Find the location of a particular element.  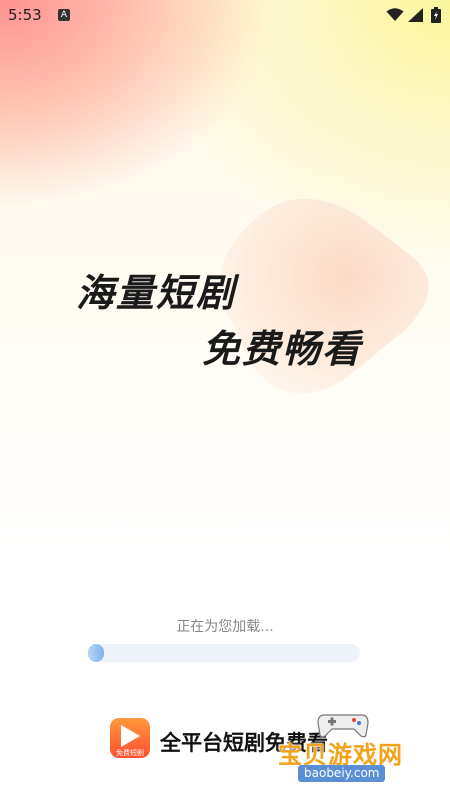

watermark-url: baobeiy.com is located at coordinates (342, 773).